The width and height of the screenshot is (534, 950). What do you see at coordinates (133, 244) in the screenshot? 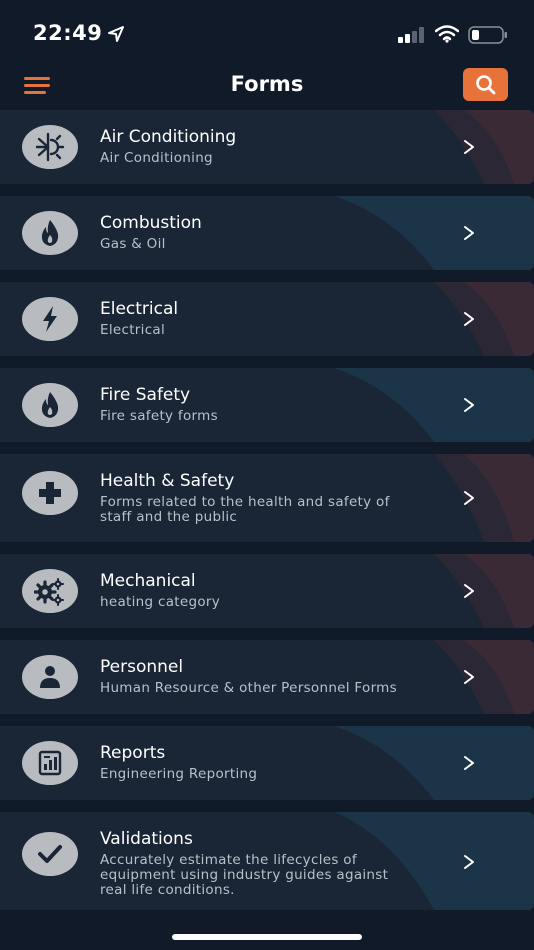
I see `form-item-subtitle: Gas & Oil` at bounding box center [133, 244].